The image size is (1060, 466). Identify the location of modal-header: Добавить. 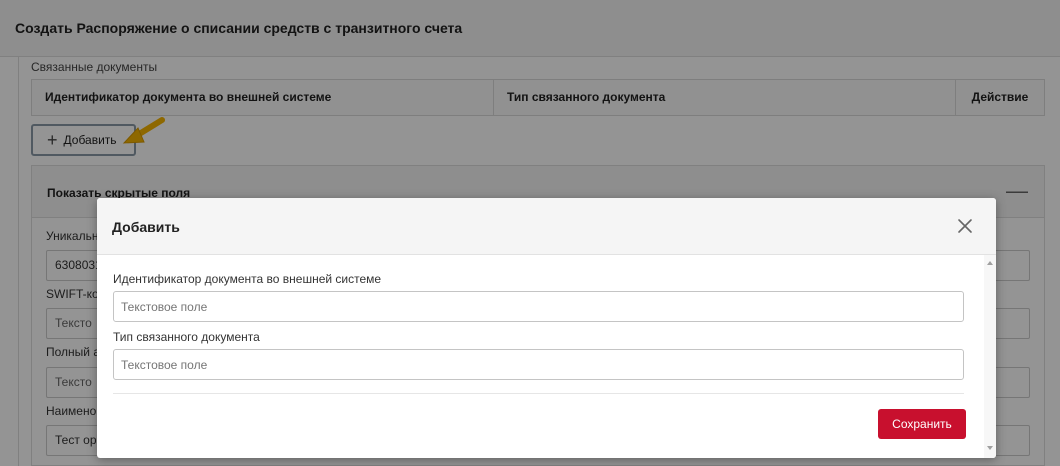
(546, 226).